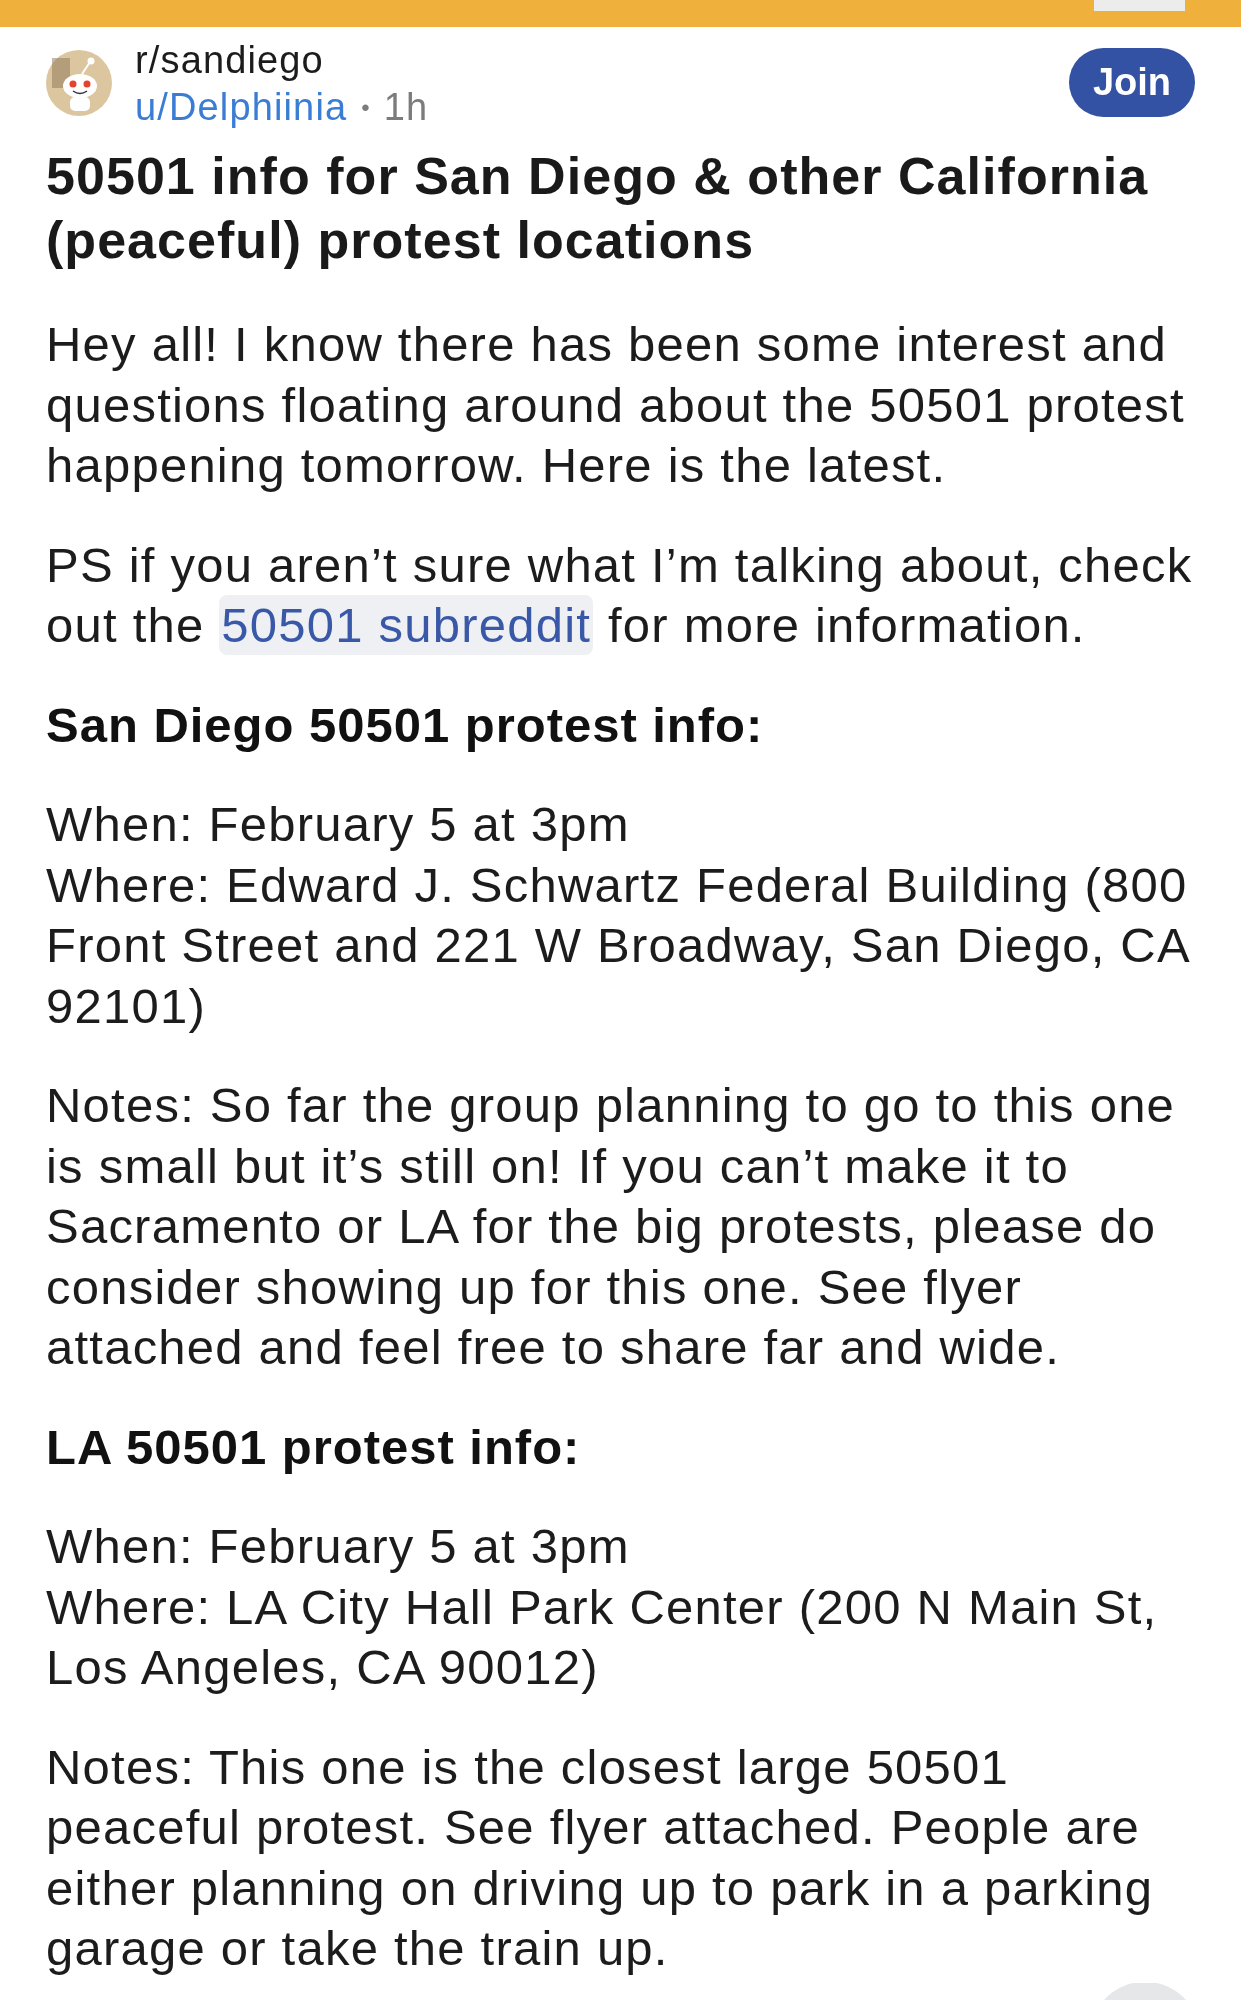 This screenshot has width=1241, height=2000. I want to click on post-paragraph: Notes: So far the group planning to go to this one is small but it’s still on! If you can’t make it to Sacramento or LA for the big protests, please do consider showing up for this one. See flyer attached and feel free to share far and wide., so click(611, 1226).